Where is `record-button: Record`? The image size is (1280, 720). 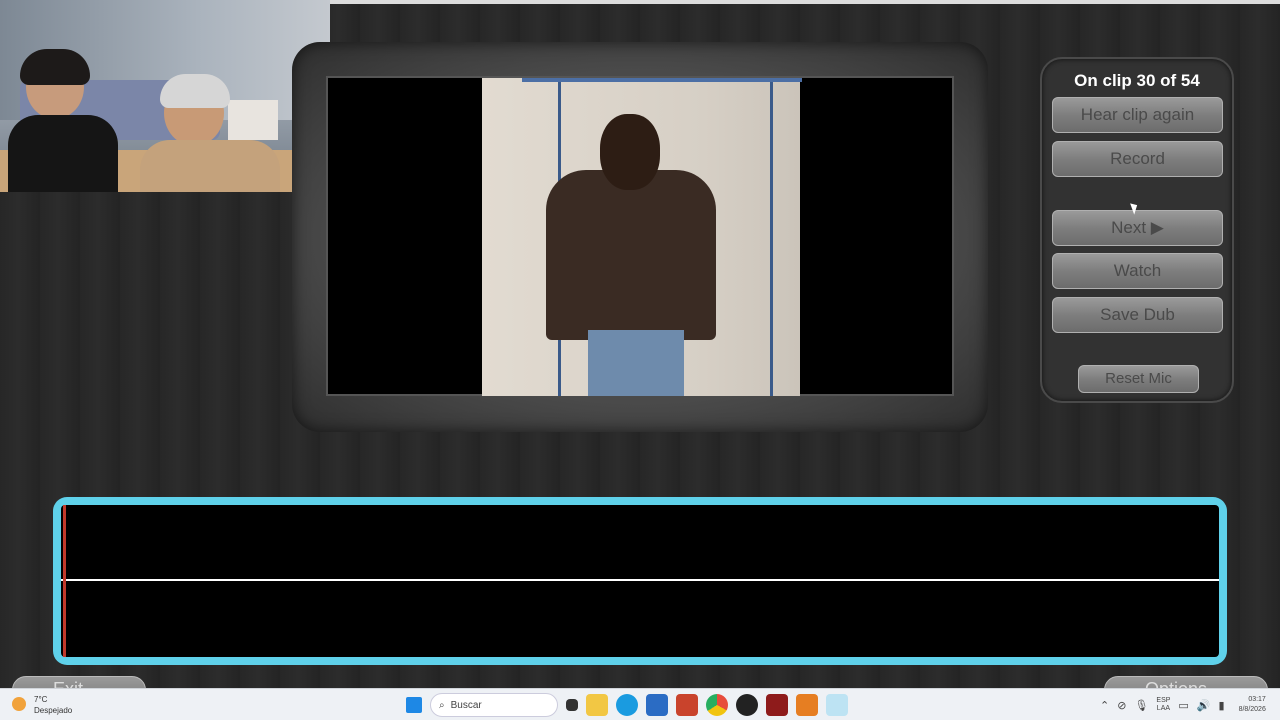
record-button: Record is located at coordinates (1137, 159).